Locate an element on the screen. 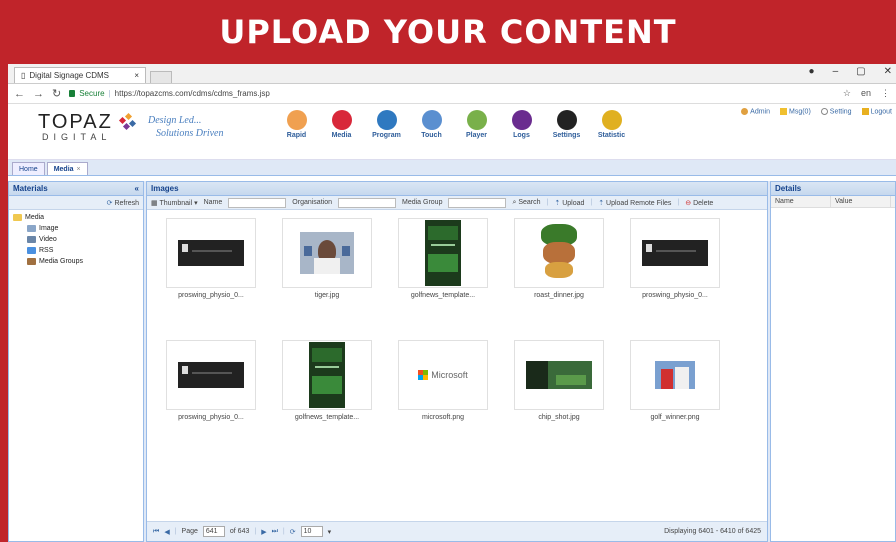  statistic-icon is located at coordinates (611, 120).